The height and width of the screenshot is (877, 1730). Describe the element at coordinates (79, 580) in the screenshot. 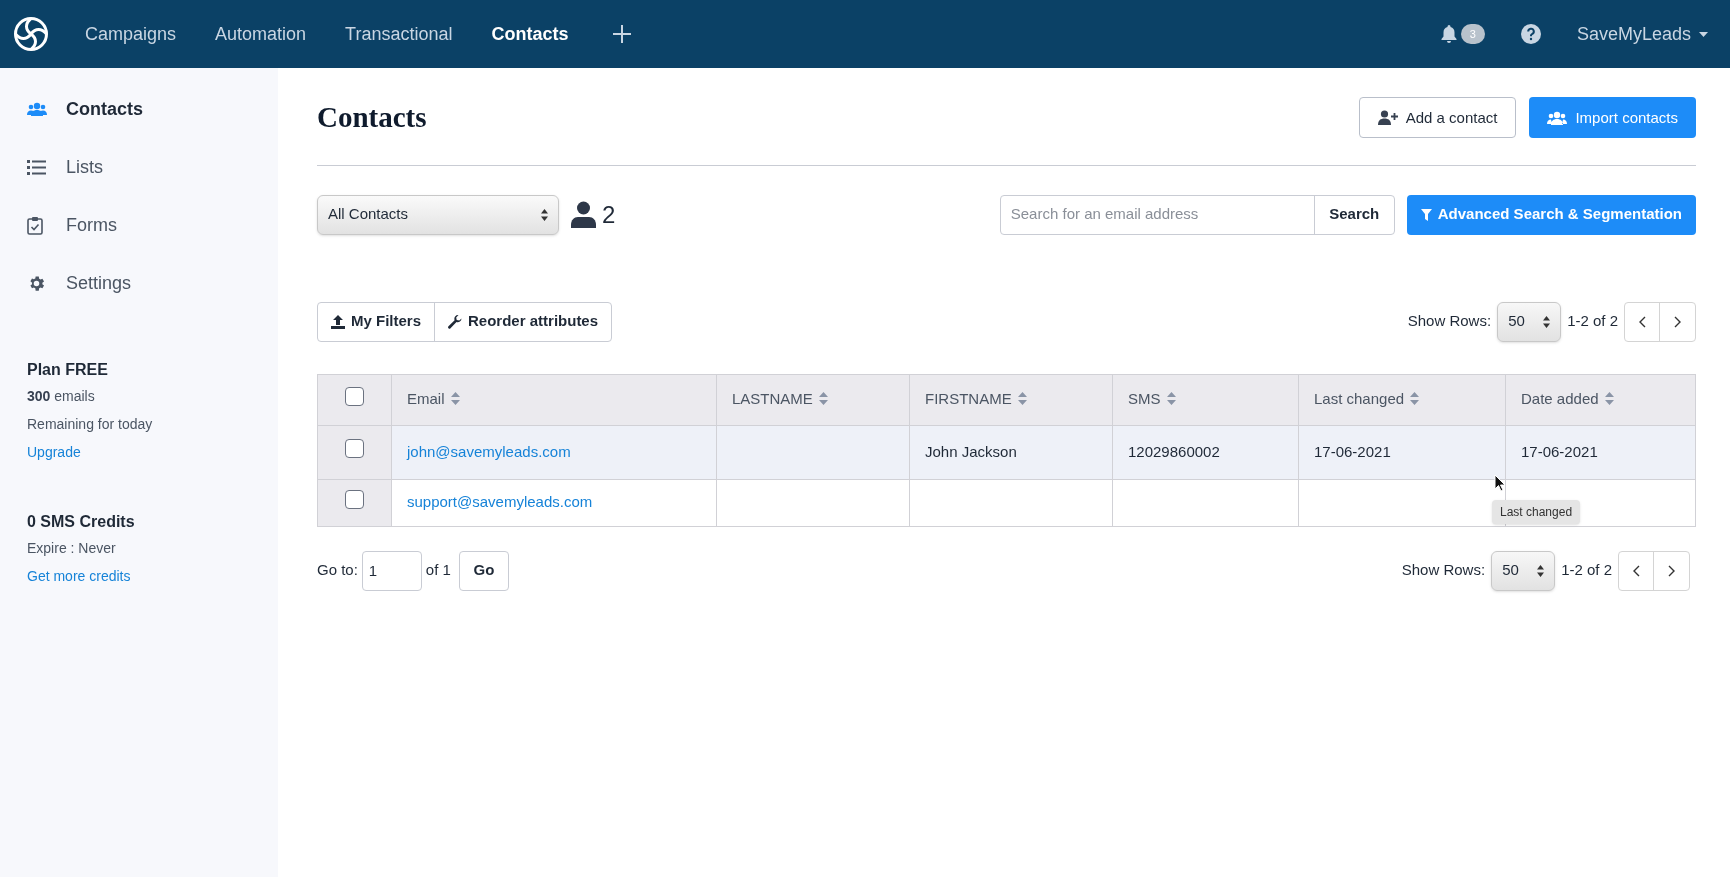

I see `get-credits-link: Get more credits` at that location.